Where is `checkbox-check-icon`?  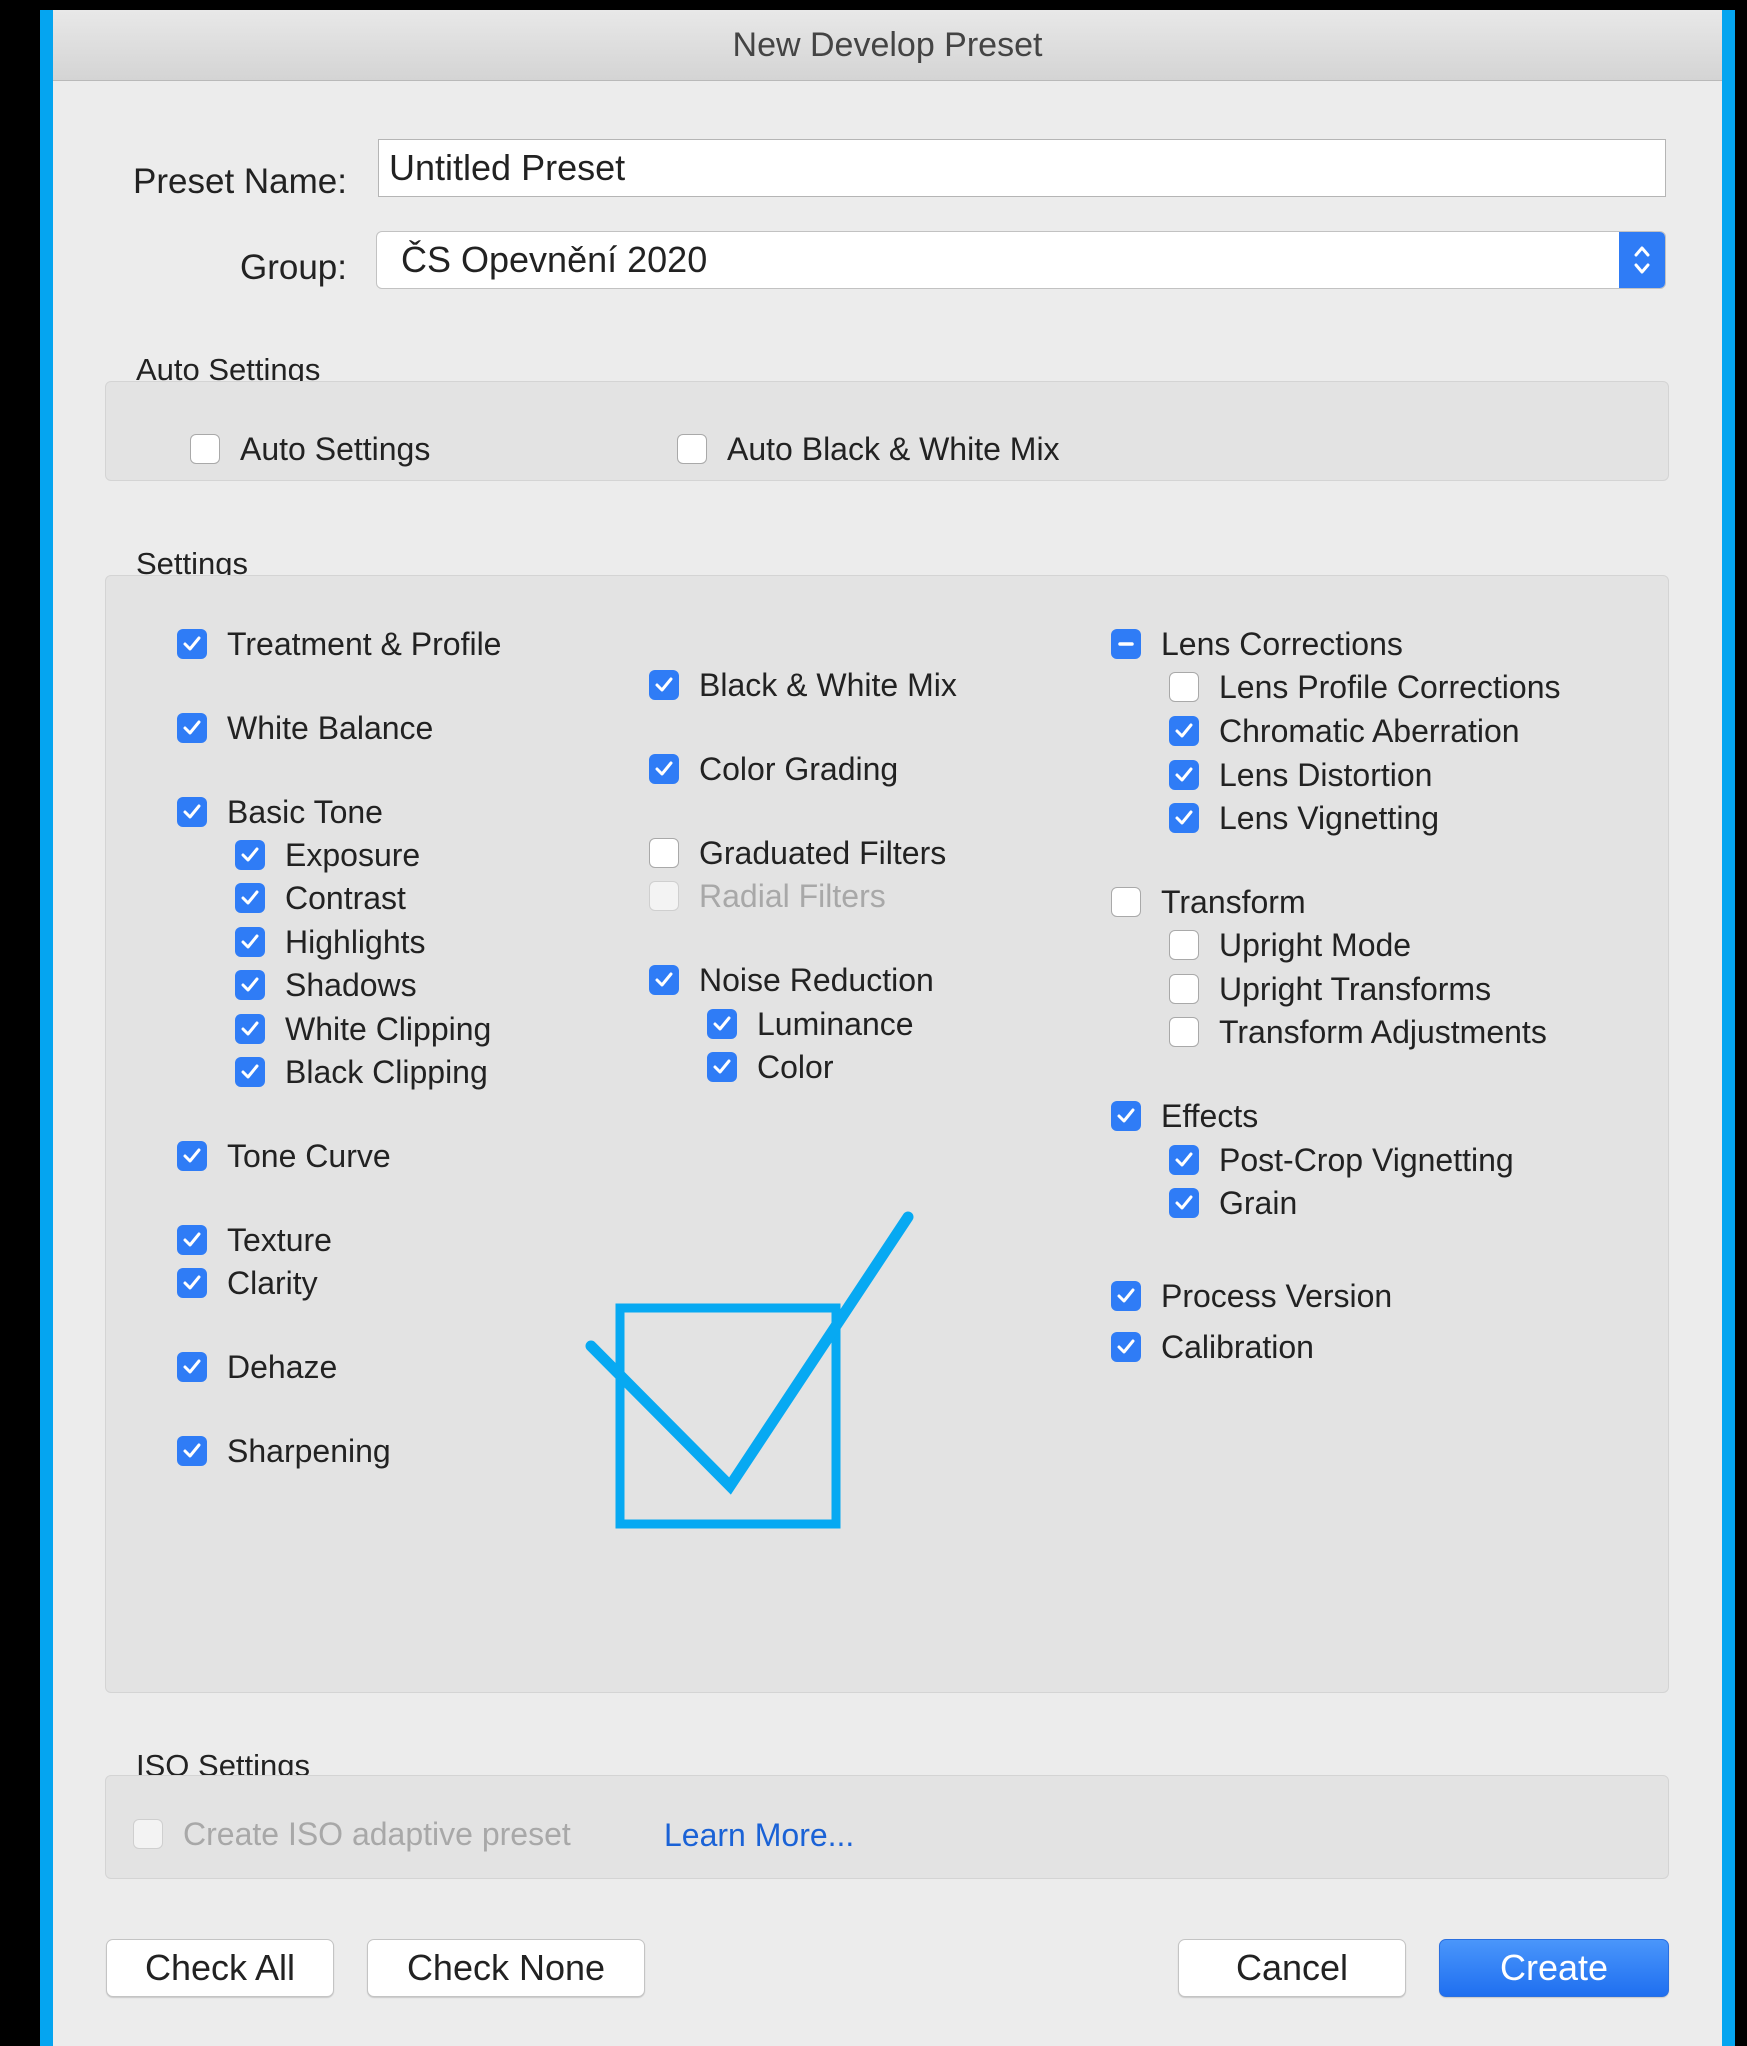
checkbox-check-icon is located at coordinates (749, 1370).